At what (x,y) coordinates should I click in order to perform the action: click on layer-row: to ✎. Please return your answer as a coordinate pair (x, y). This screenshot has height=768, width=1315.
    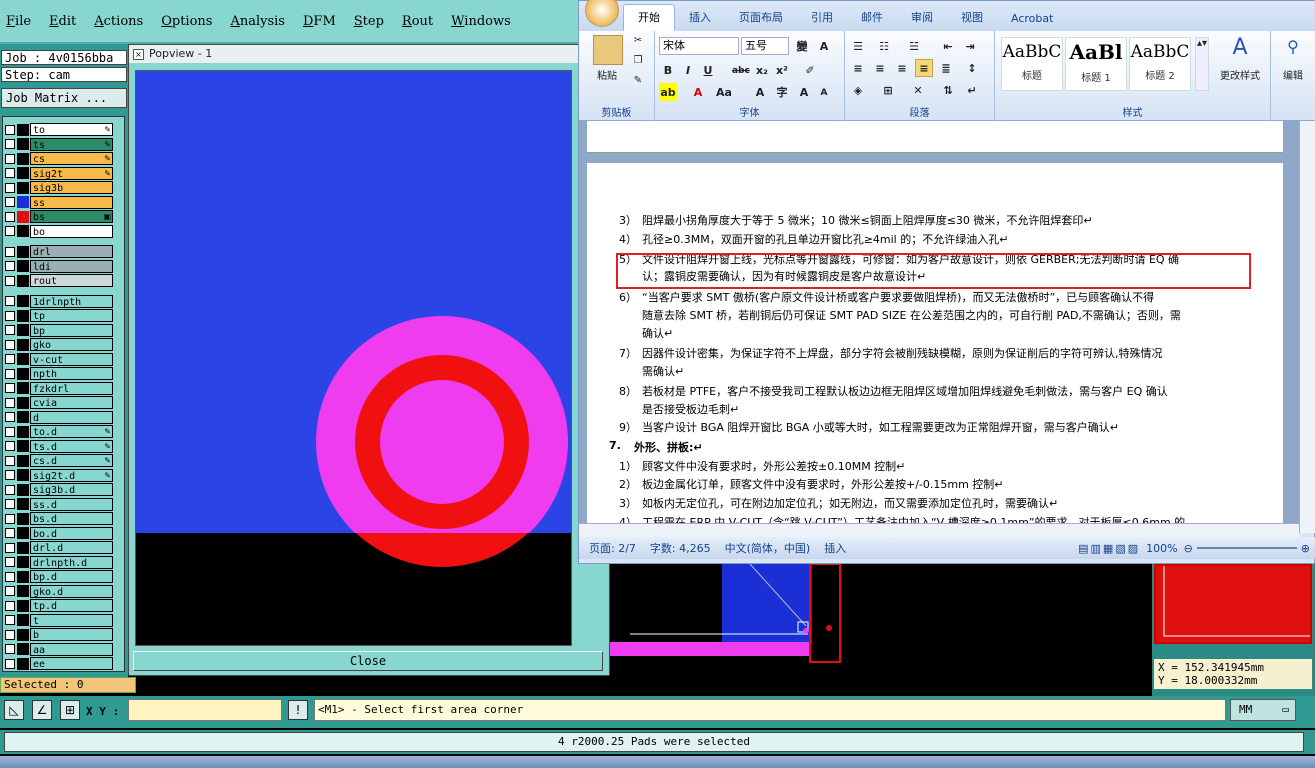
    Looking at the image, I should click on (59, 129).